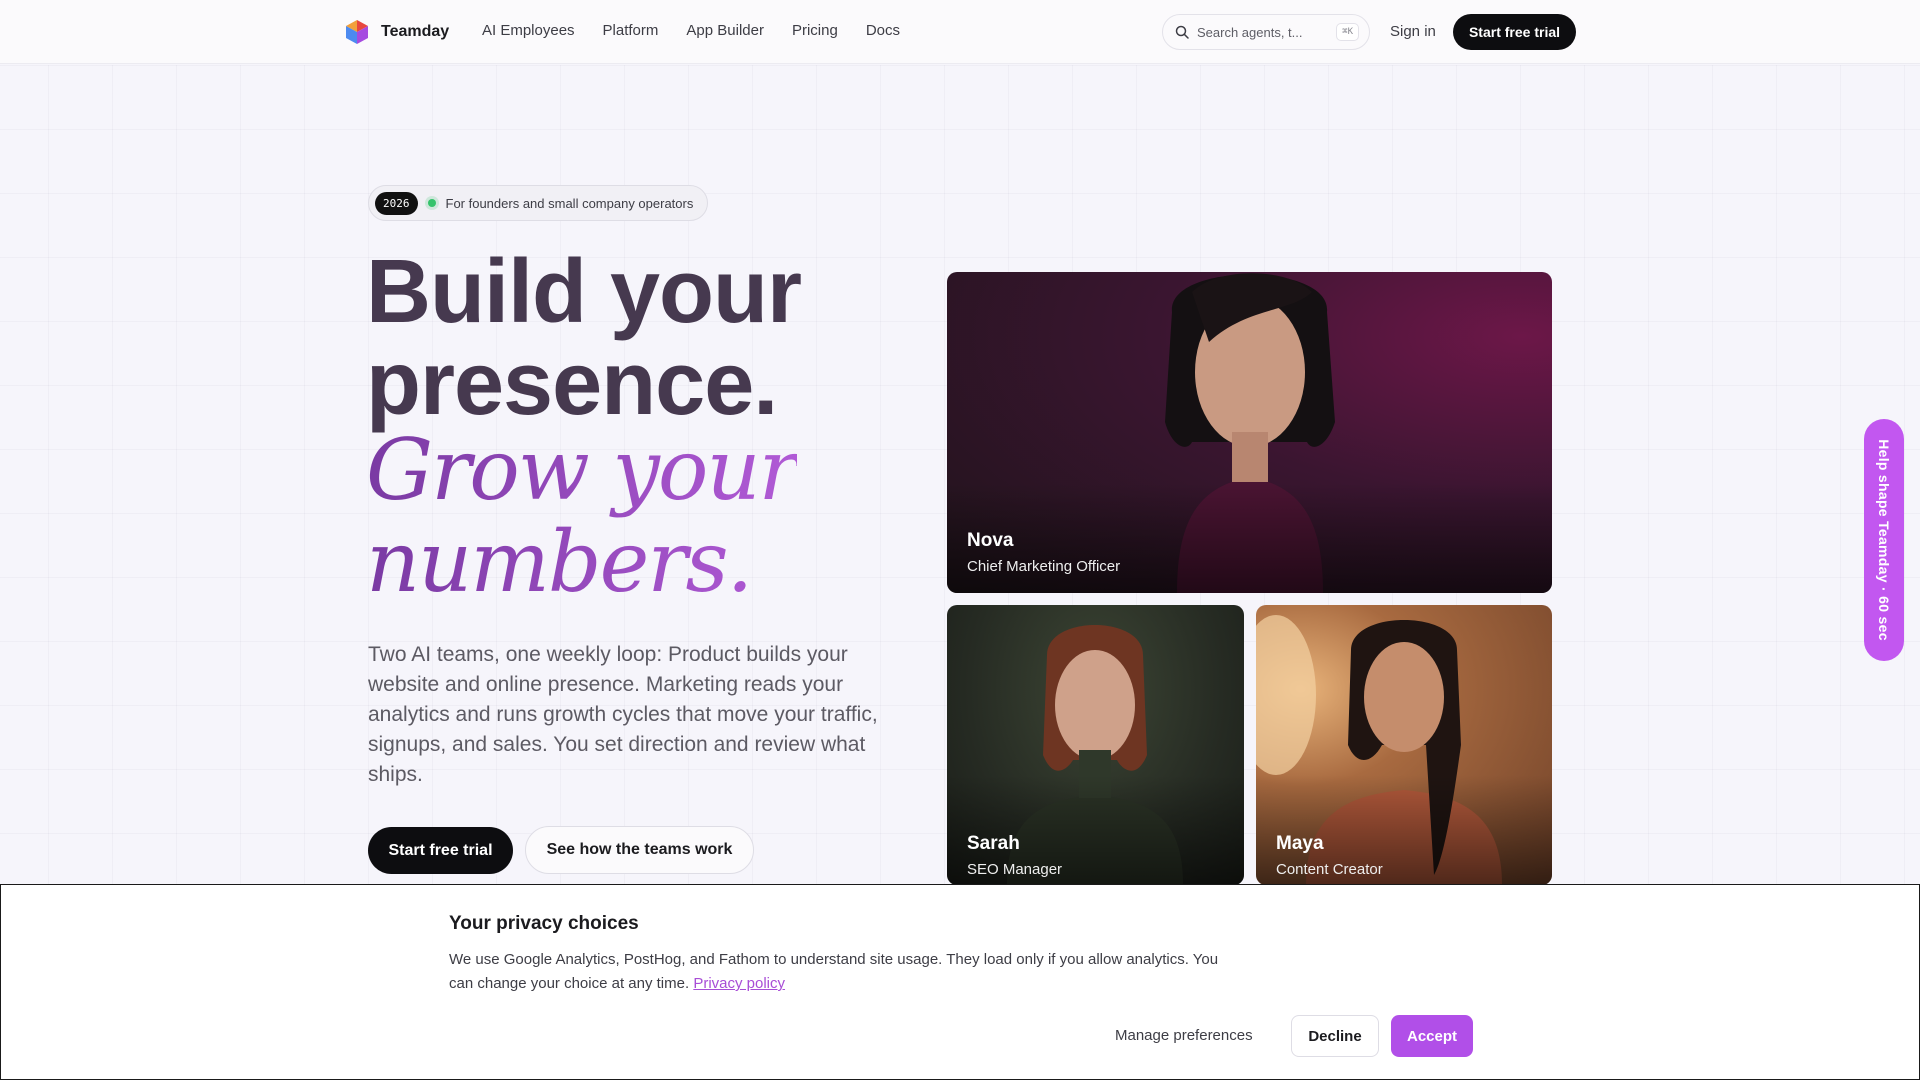 The image size is (1920, 1080). What do you see at coordinates (1095, 745) in the screenshot?
I see `team-card-sarah: Sarah SEO Manager` at bounding box center [1095, 745].